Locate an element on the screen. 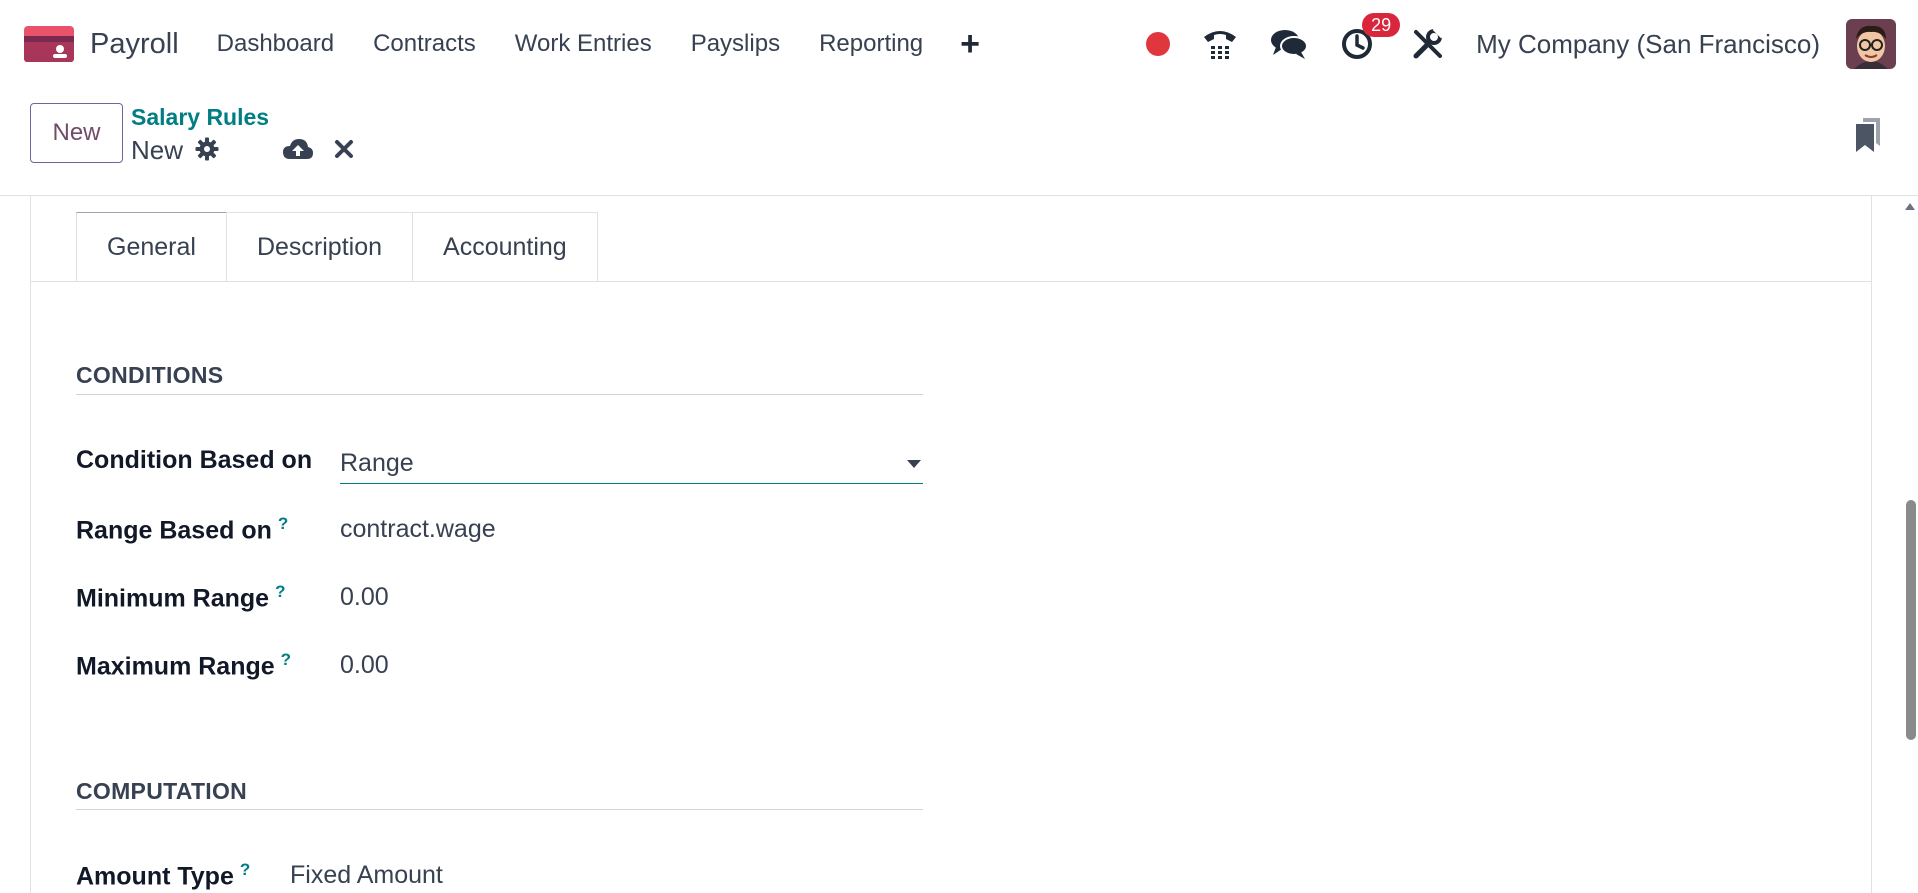  amount-type-label: Amount Type? is located at coordinates (163, 875).